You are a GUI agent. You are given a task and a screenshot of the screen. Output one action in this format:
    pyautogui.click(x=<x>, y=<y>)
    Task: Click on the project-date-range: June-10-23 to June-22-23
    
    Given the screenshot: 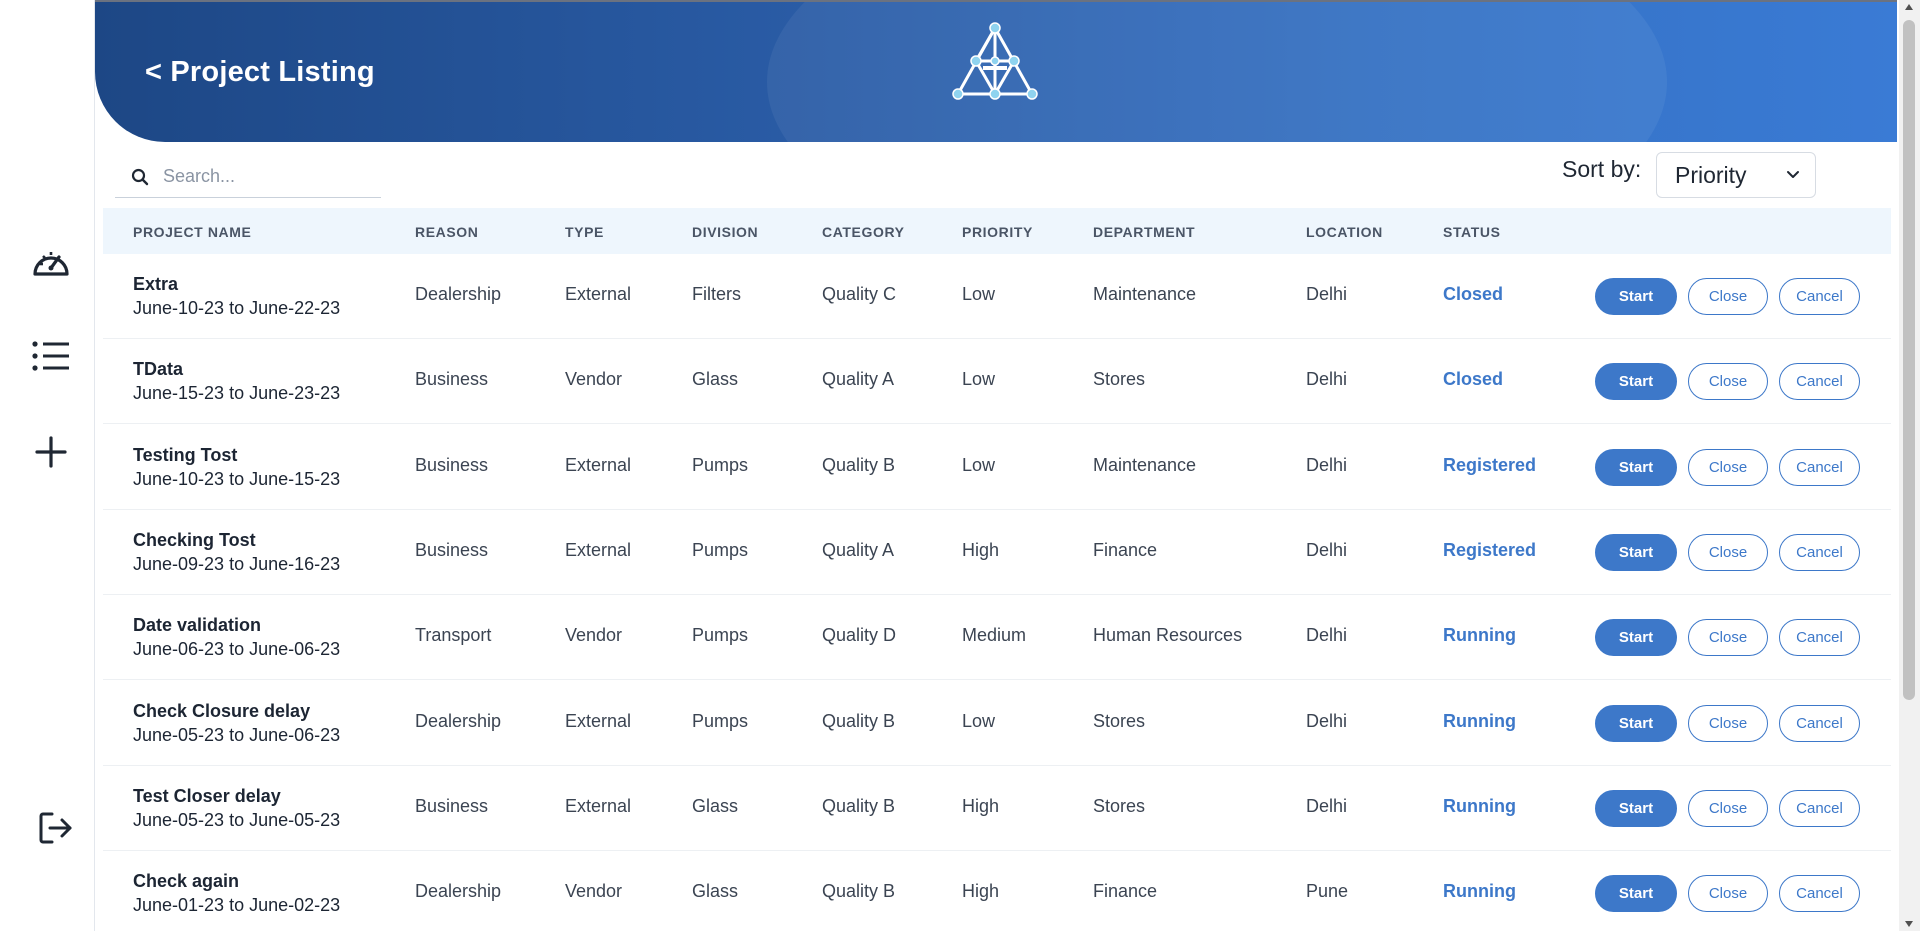 What is the action you would take?
    pyautogui.click(x=237, y=308)
    